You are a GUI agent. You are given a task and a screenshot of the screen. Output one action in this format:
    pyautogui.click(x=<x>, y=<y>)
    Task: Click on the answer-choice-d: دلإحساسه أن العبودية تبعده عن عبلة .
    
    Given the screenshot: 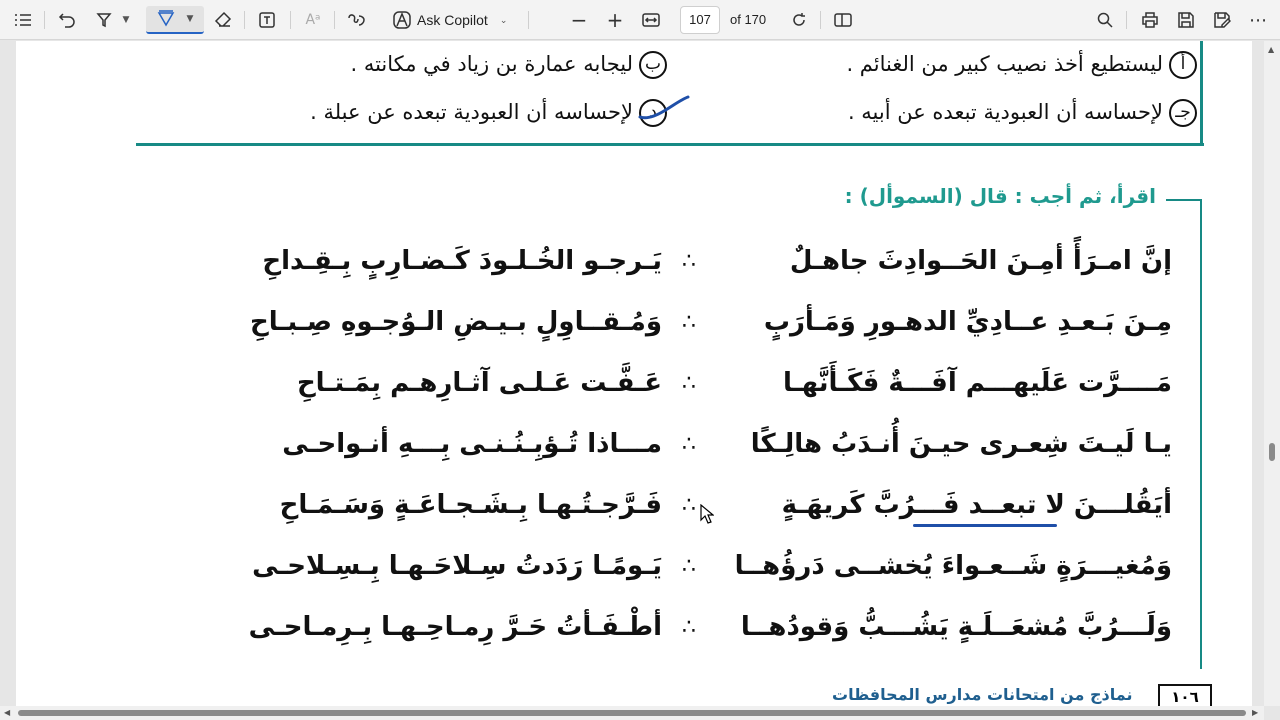 What is the action you would take?
    pyautogui.click(x=488, y=113)
    